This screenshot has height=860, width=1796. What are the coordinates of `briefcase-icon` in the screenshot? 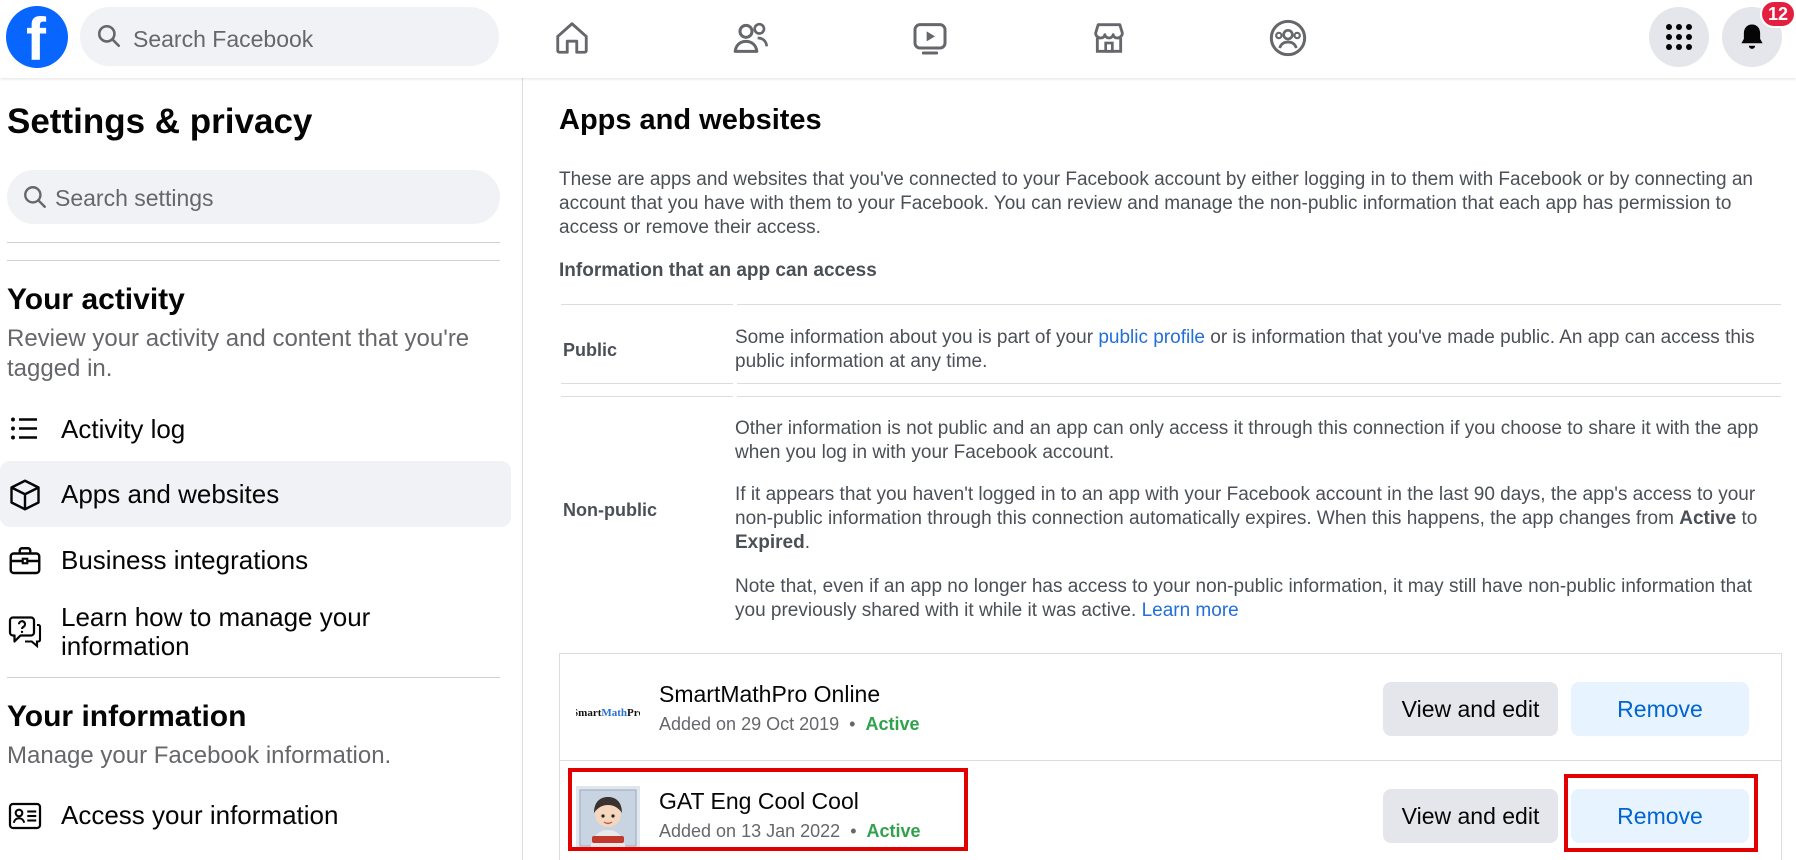 It's located at (25, 561).